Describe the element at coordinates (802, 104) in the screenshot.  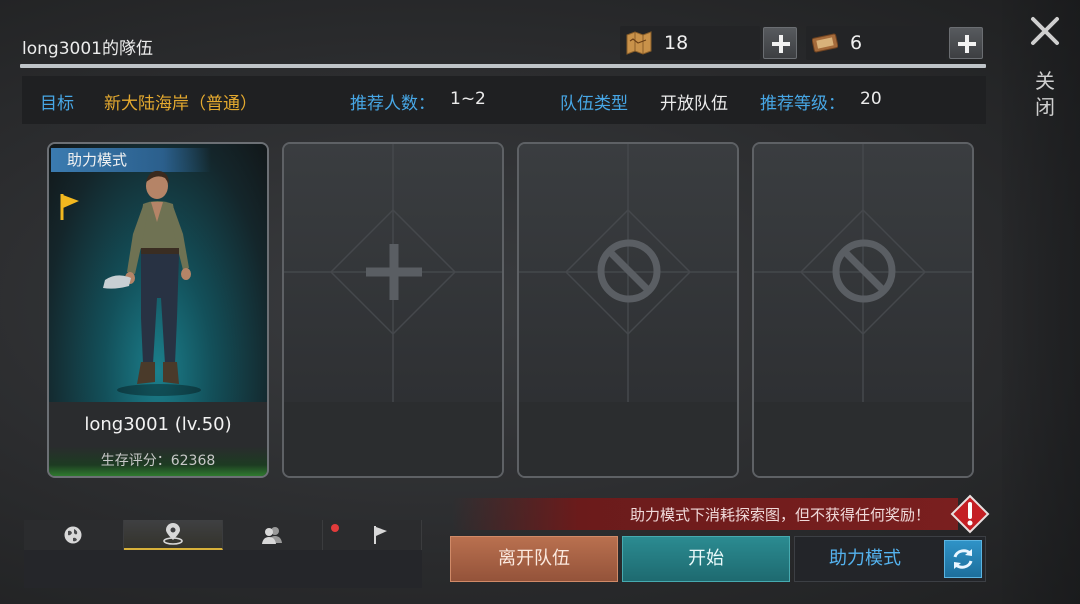
I see `recommend-level-label: 推荐等级：` at that location.